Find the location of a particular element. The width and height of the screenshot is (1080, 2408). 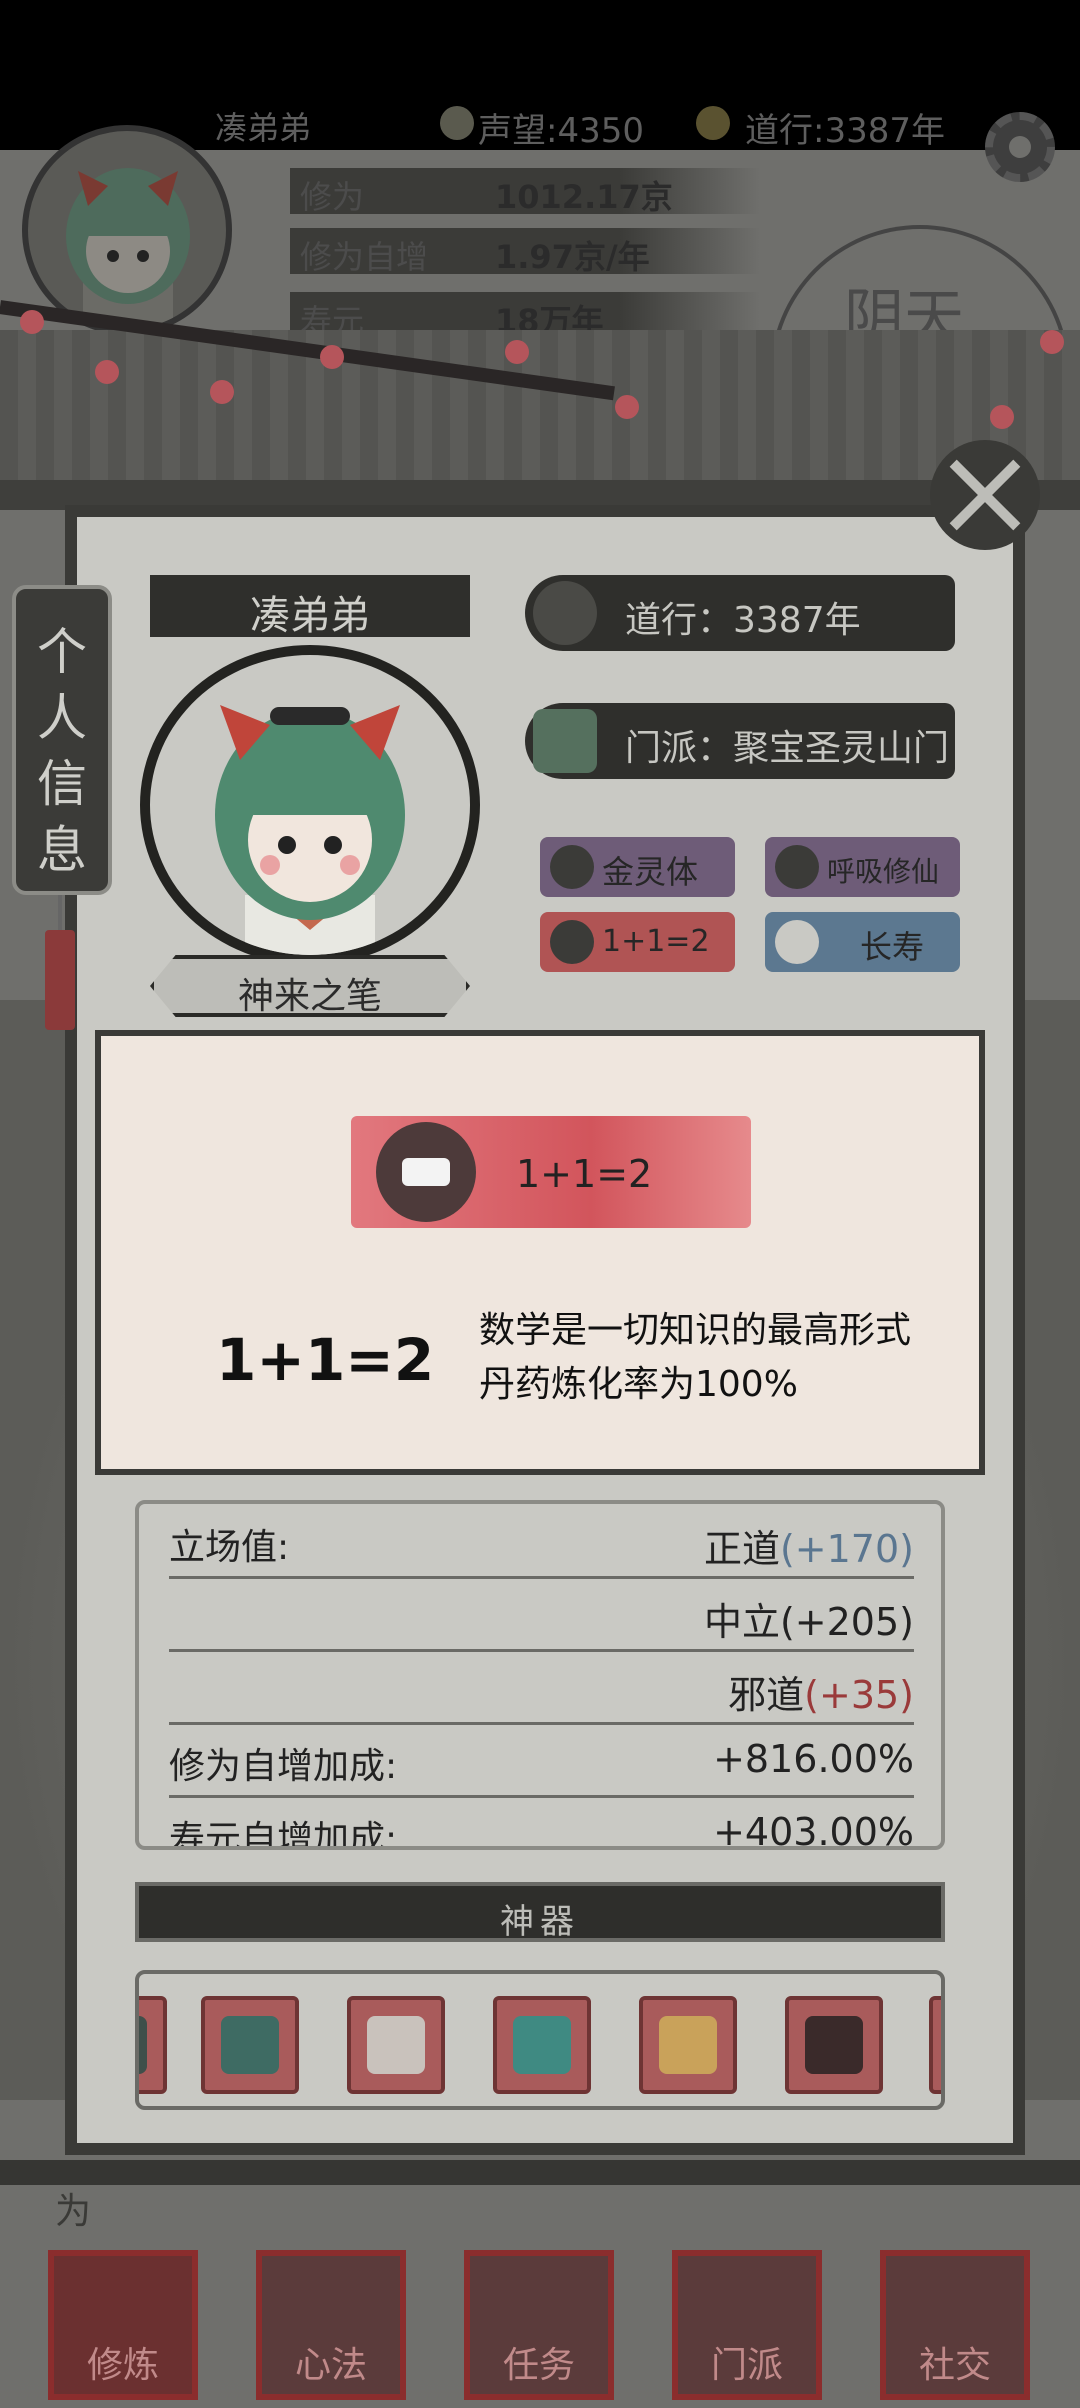

nav-label: 门派 is located at coordinates (746, 2365).